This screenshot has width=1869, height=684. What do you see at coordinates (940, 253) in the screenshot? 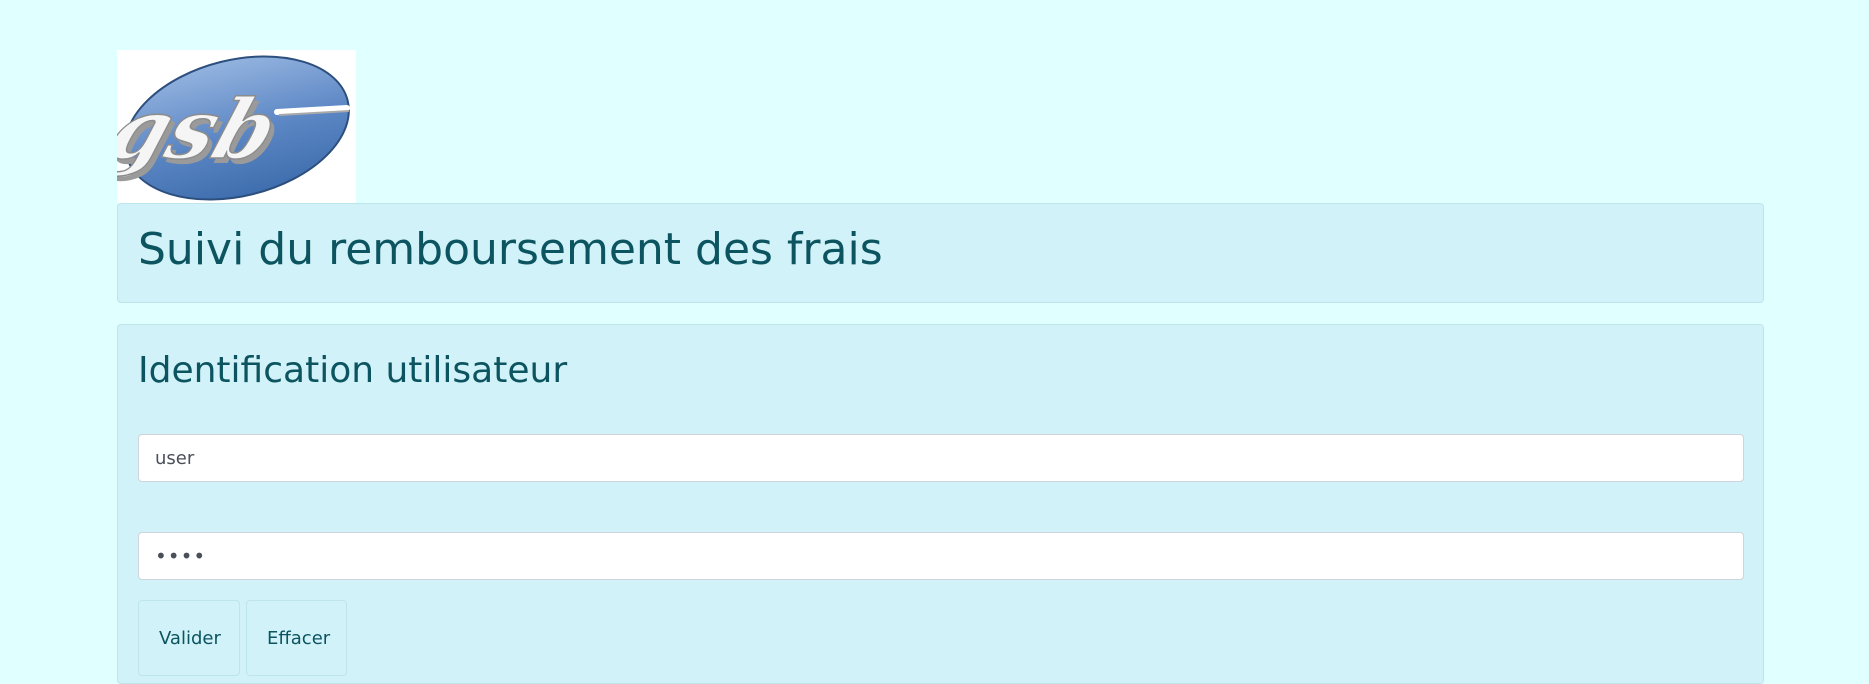
I see `header-panel: Suivi du remboursement des frais` at bounding box center [940, 253].